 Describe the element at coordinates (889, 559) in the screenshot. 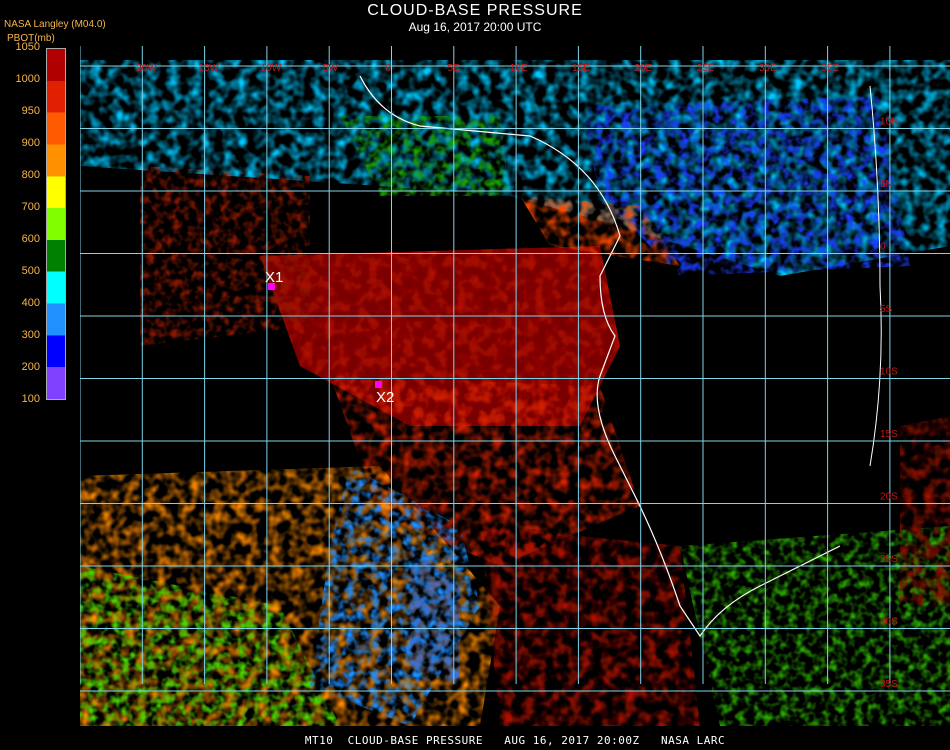

I see `latitude-label: 25S` at that location.